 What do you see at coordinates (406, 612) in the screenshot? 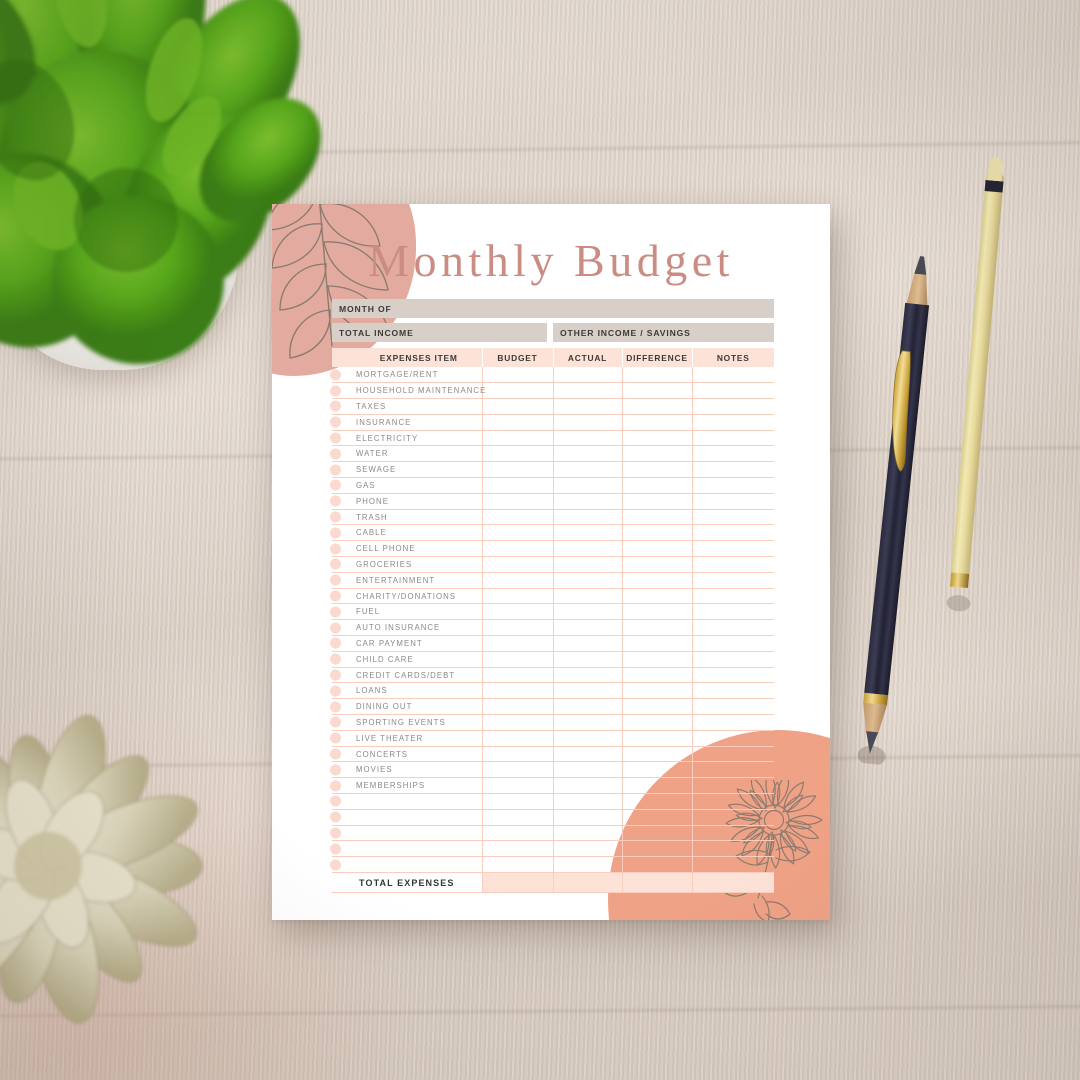
I see `expense-item-cell: FUEL` at bounding box center [406, 612].